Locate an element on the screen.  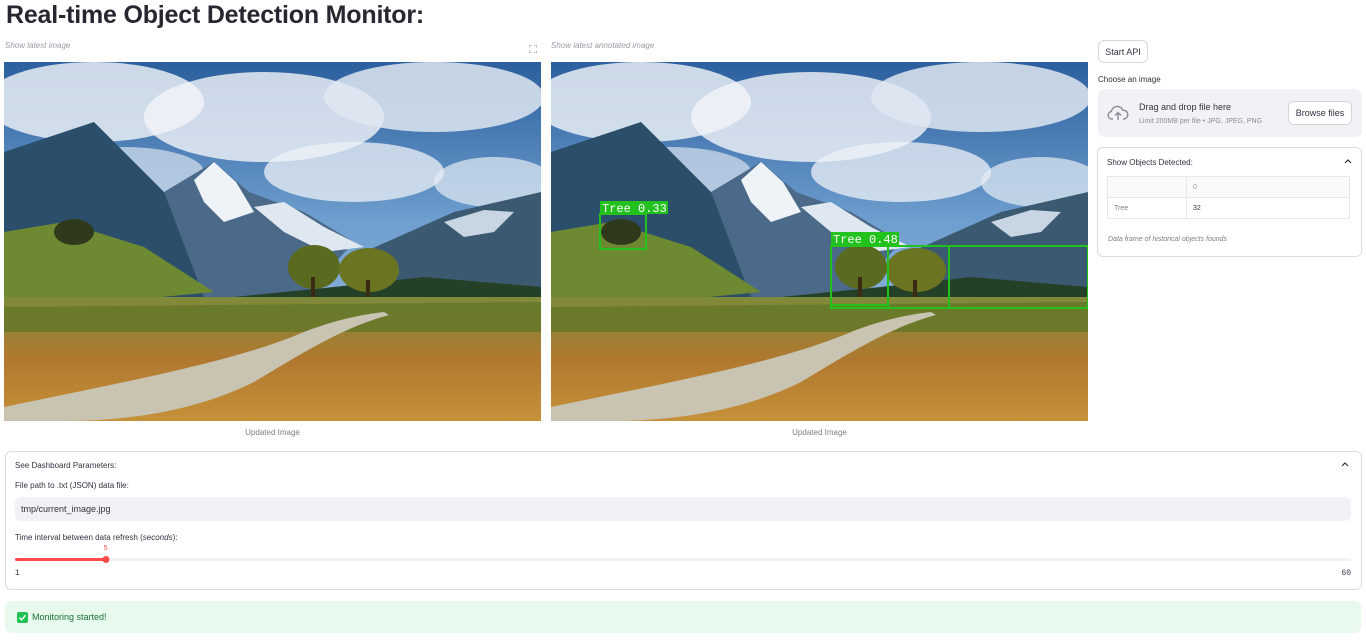
slider-min-label: 1 is located at coordinates (17, 573).